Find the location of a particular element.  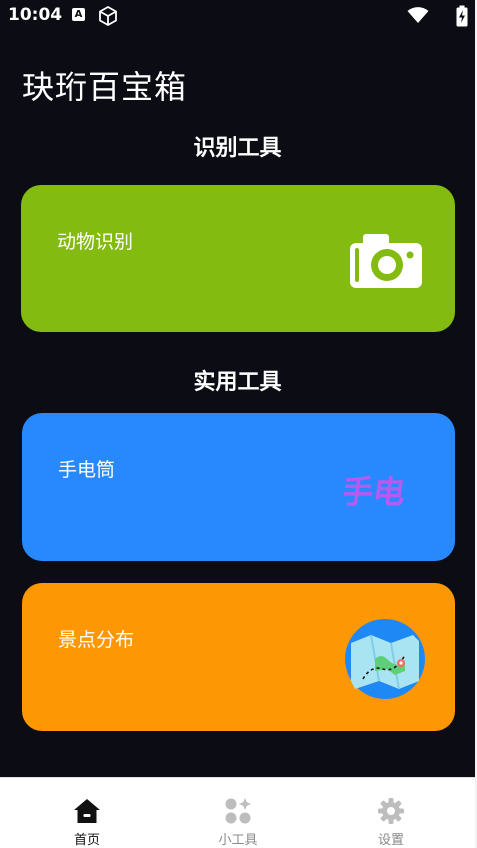

nav-home: 首页 is located at coordinates (87, 813).